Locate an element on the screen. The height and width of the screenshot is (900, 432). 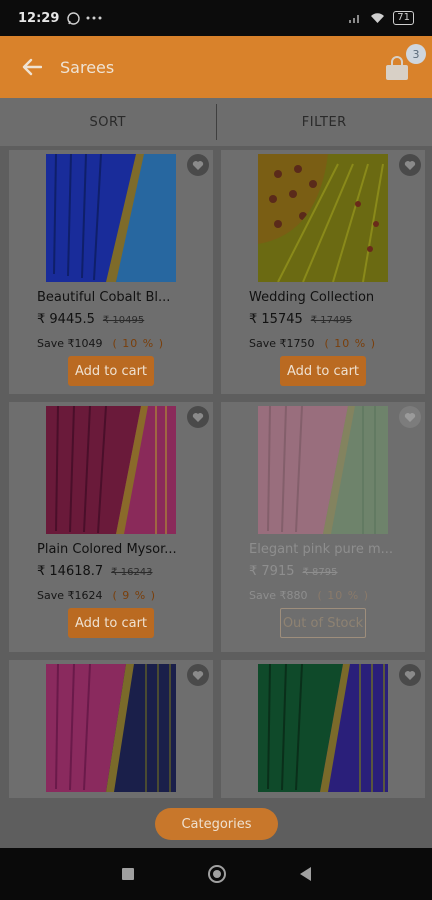
product-price: ₹ 7915 ₹ 8795 is located at coordinates (293, 571).